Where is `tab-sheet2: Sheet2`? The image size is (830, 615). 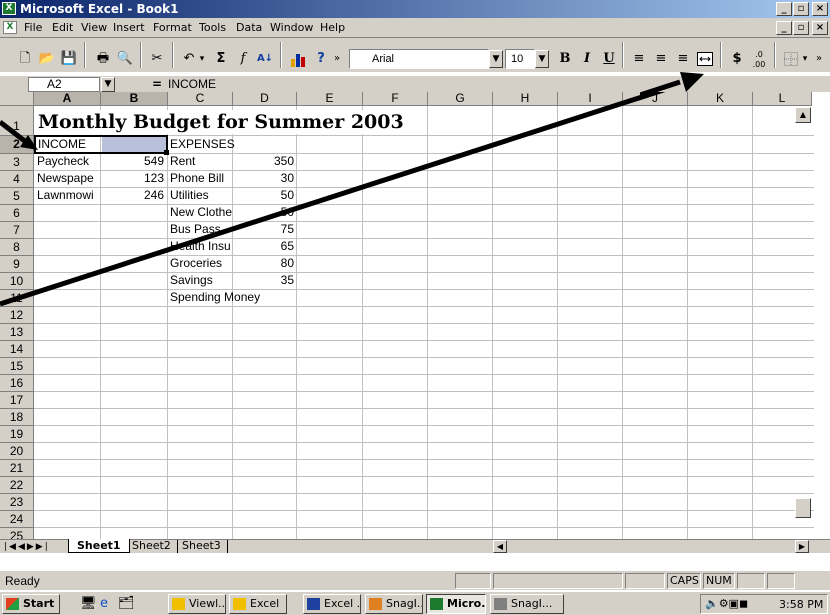
tab-sheet2: Sheet2 is located at coordinates (152, 546).